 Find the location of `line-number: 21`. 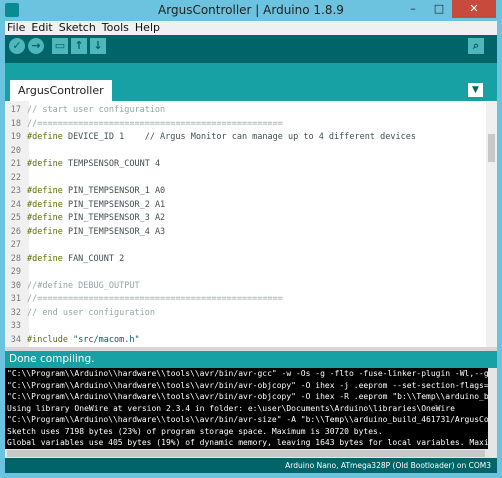

line-number: 21 is located at coordinates (15, 164).